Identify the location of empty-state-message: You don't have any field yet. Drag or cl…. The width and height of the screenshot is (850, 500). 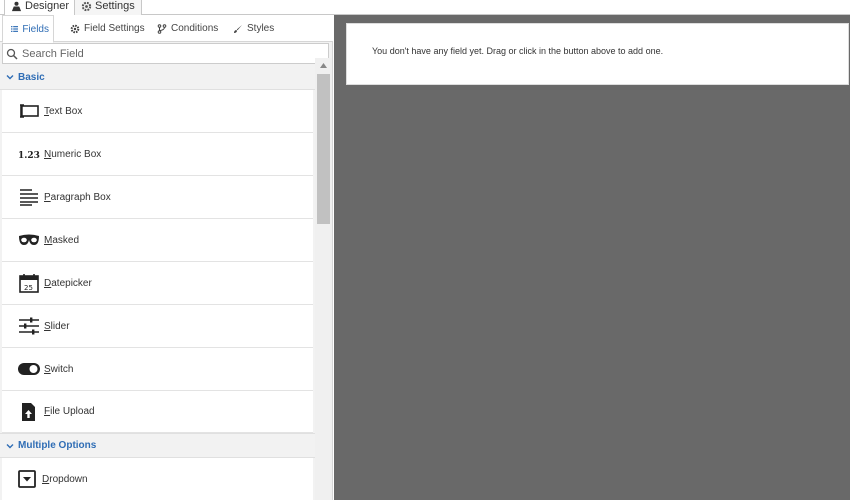
(518, 51).